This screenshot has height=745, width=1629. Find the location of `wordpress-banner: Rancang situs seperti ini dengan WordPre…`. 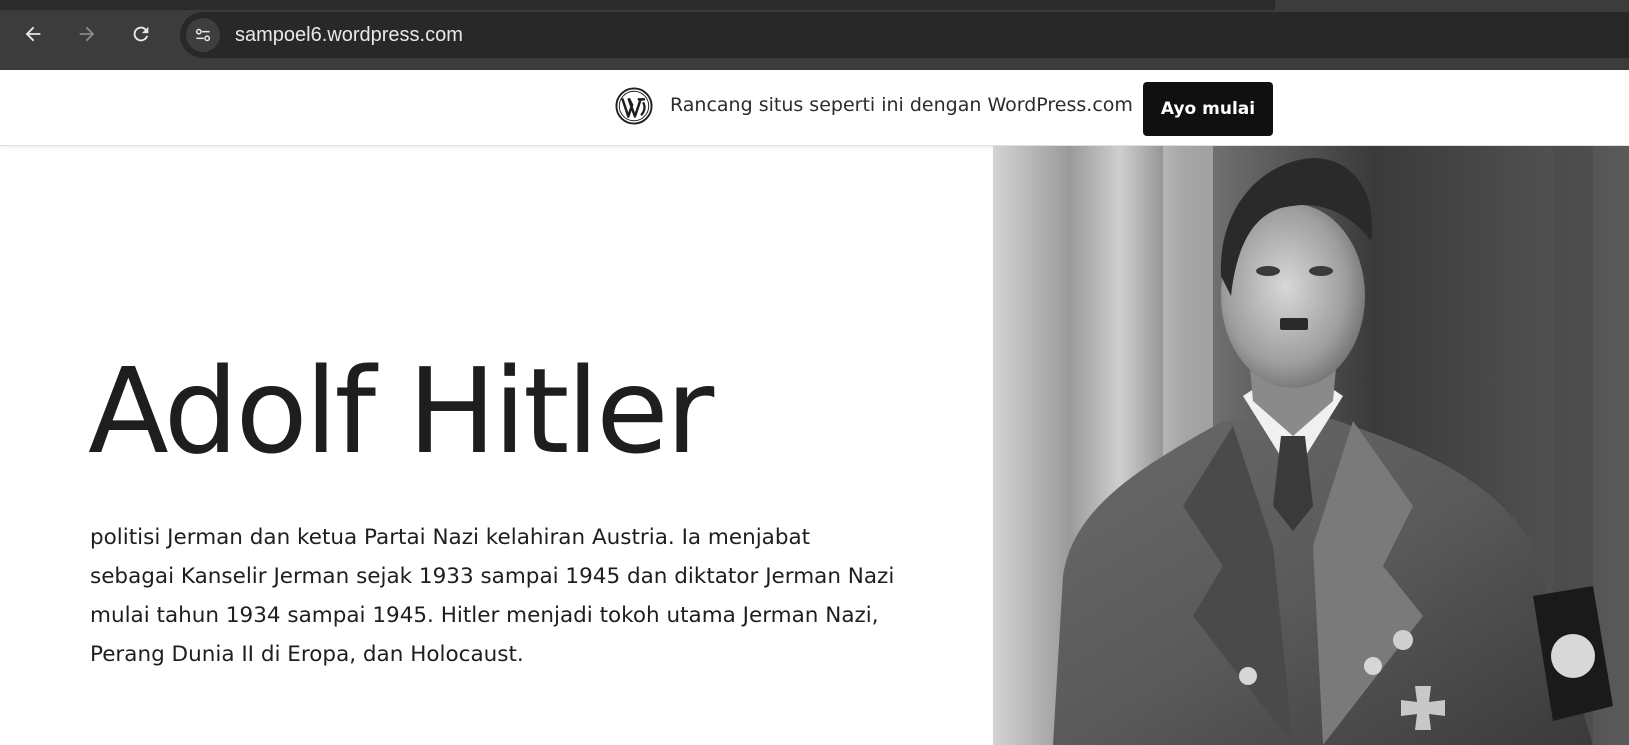

wordpress-banner: Rancang situs seperti ini dengan WordPre… is located at coordinates (814, 108).